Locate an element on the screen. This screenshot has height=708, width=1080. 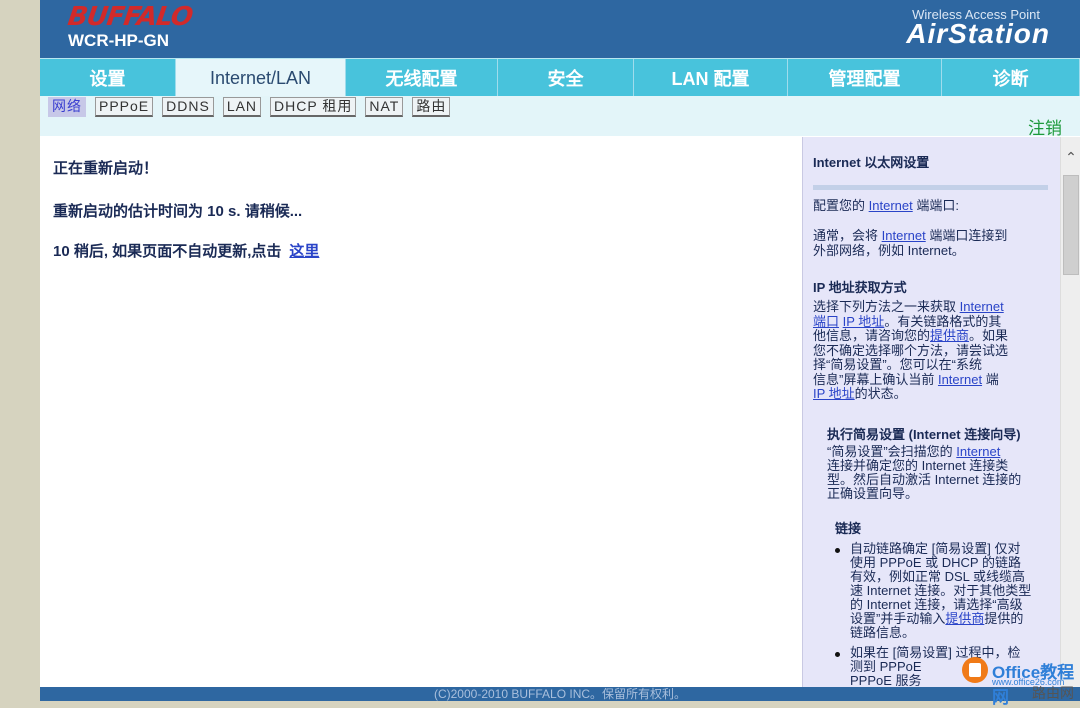
help-section-link: 链接 is located at coordinates (848, 528).